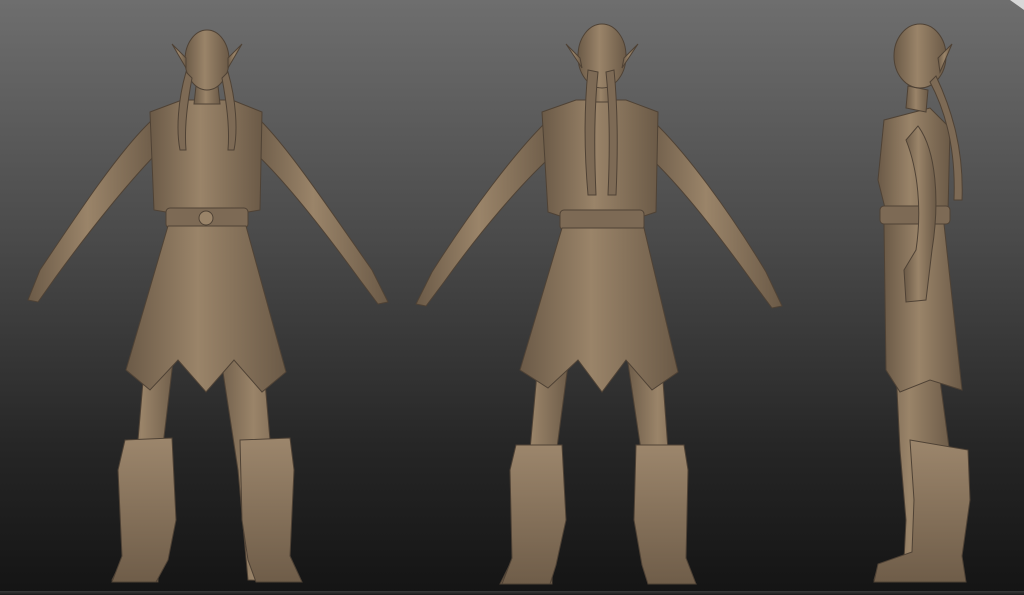  I want to click on side-view-figure, so click(922, 303).